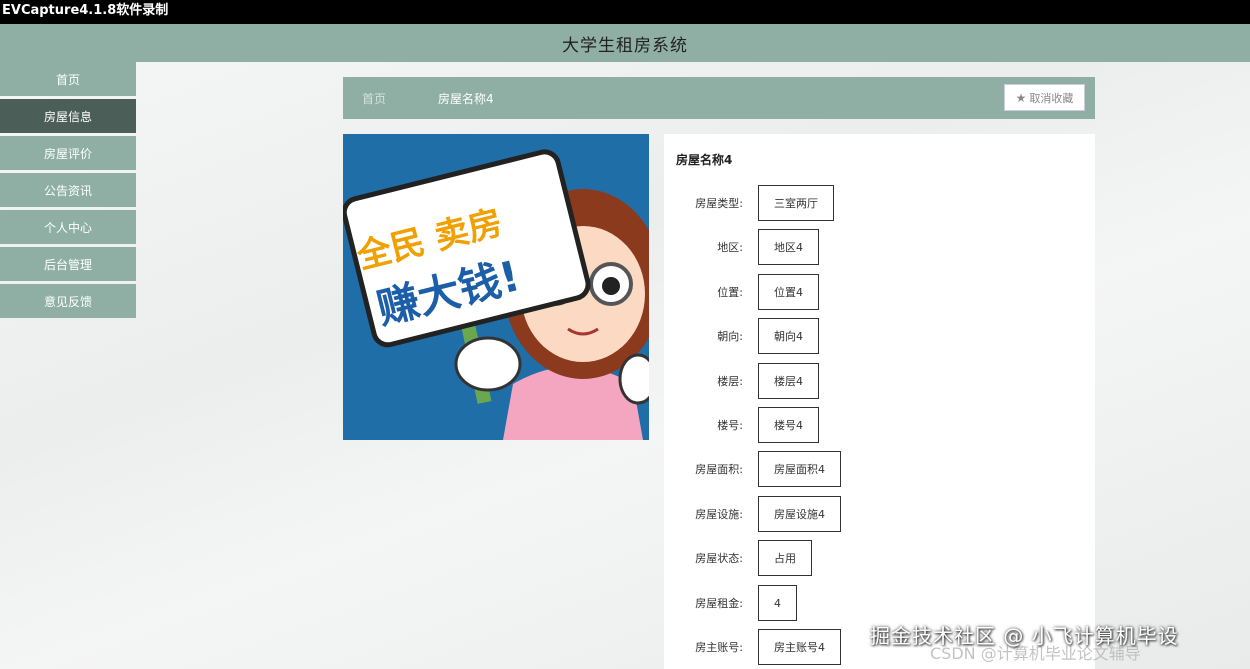 The image size is (1250, 669). What do you see at coordinates (374, 98) in the screenshot?
I see `breadcrumb-home-link: 首页` at bounding box center [374, 98].